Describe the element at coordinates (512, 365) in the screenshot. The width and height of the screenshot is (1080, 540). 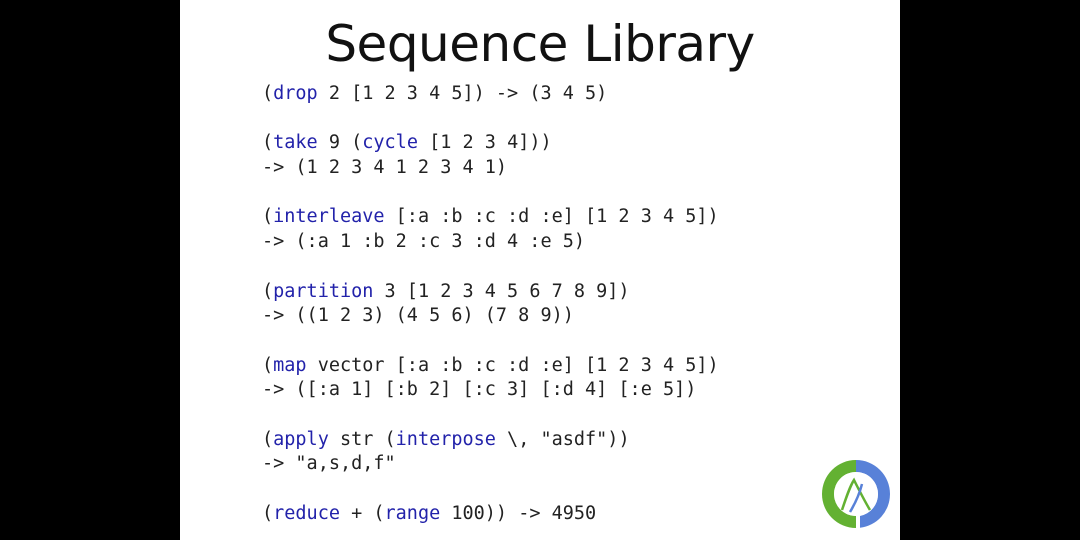
I see `code-text: vector [:a :b :c :d :e] [1 2 3 4 5])` at that location.